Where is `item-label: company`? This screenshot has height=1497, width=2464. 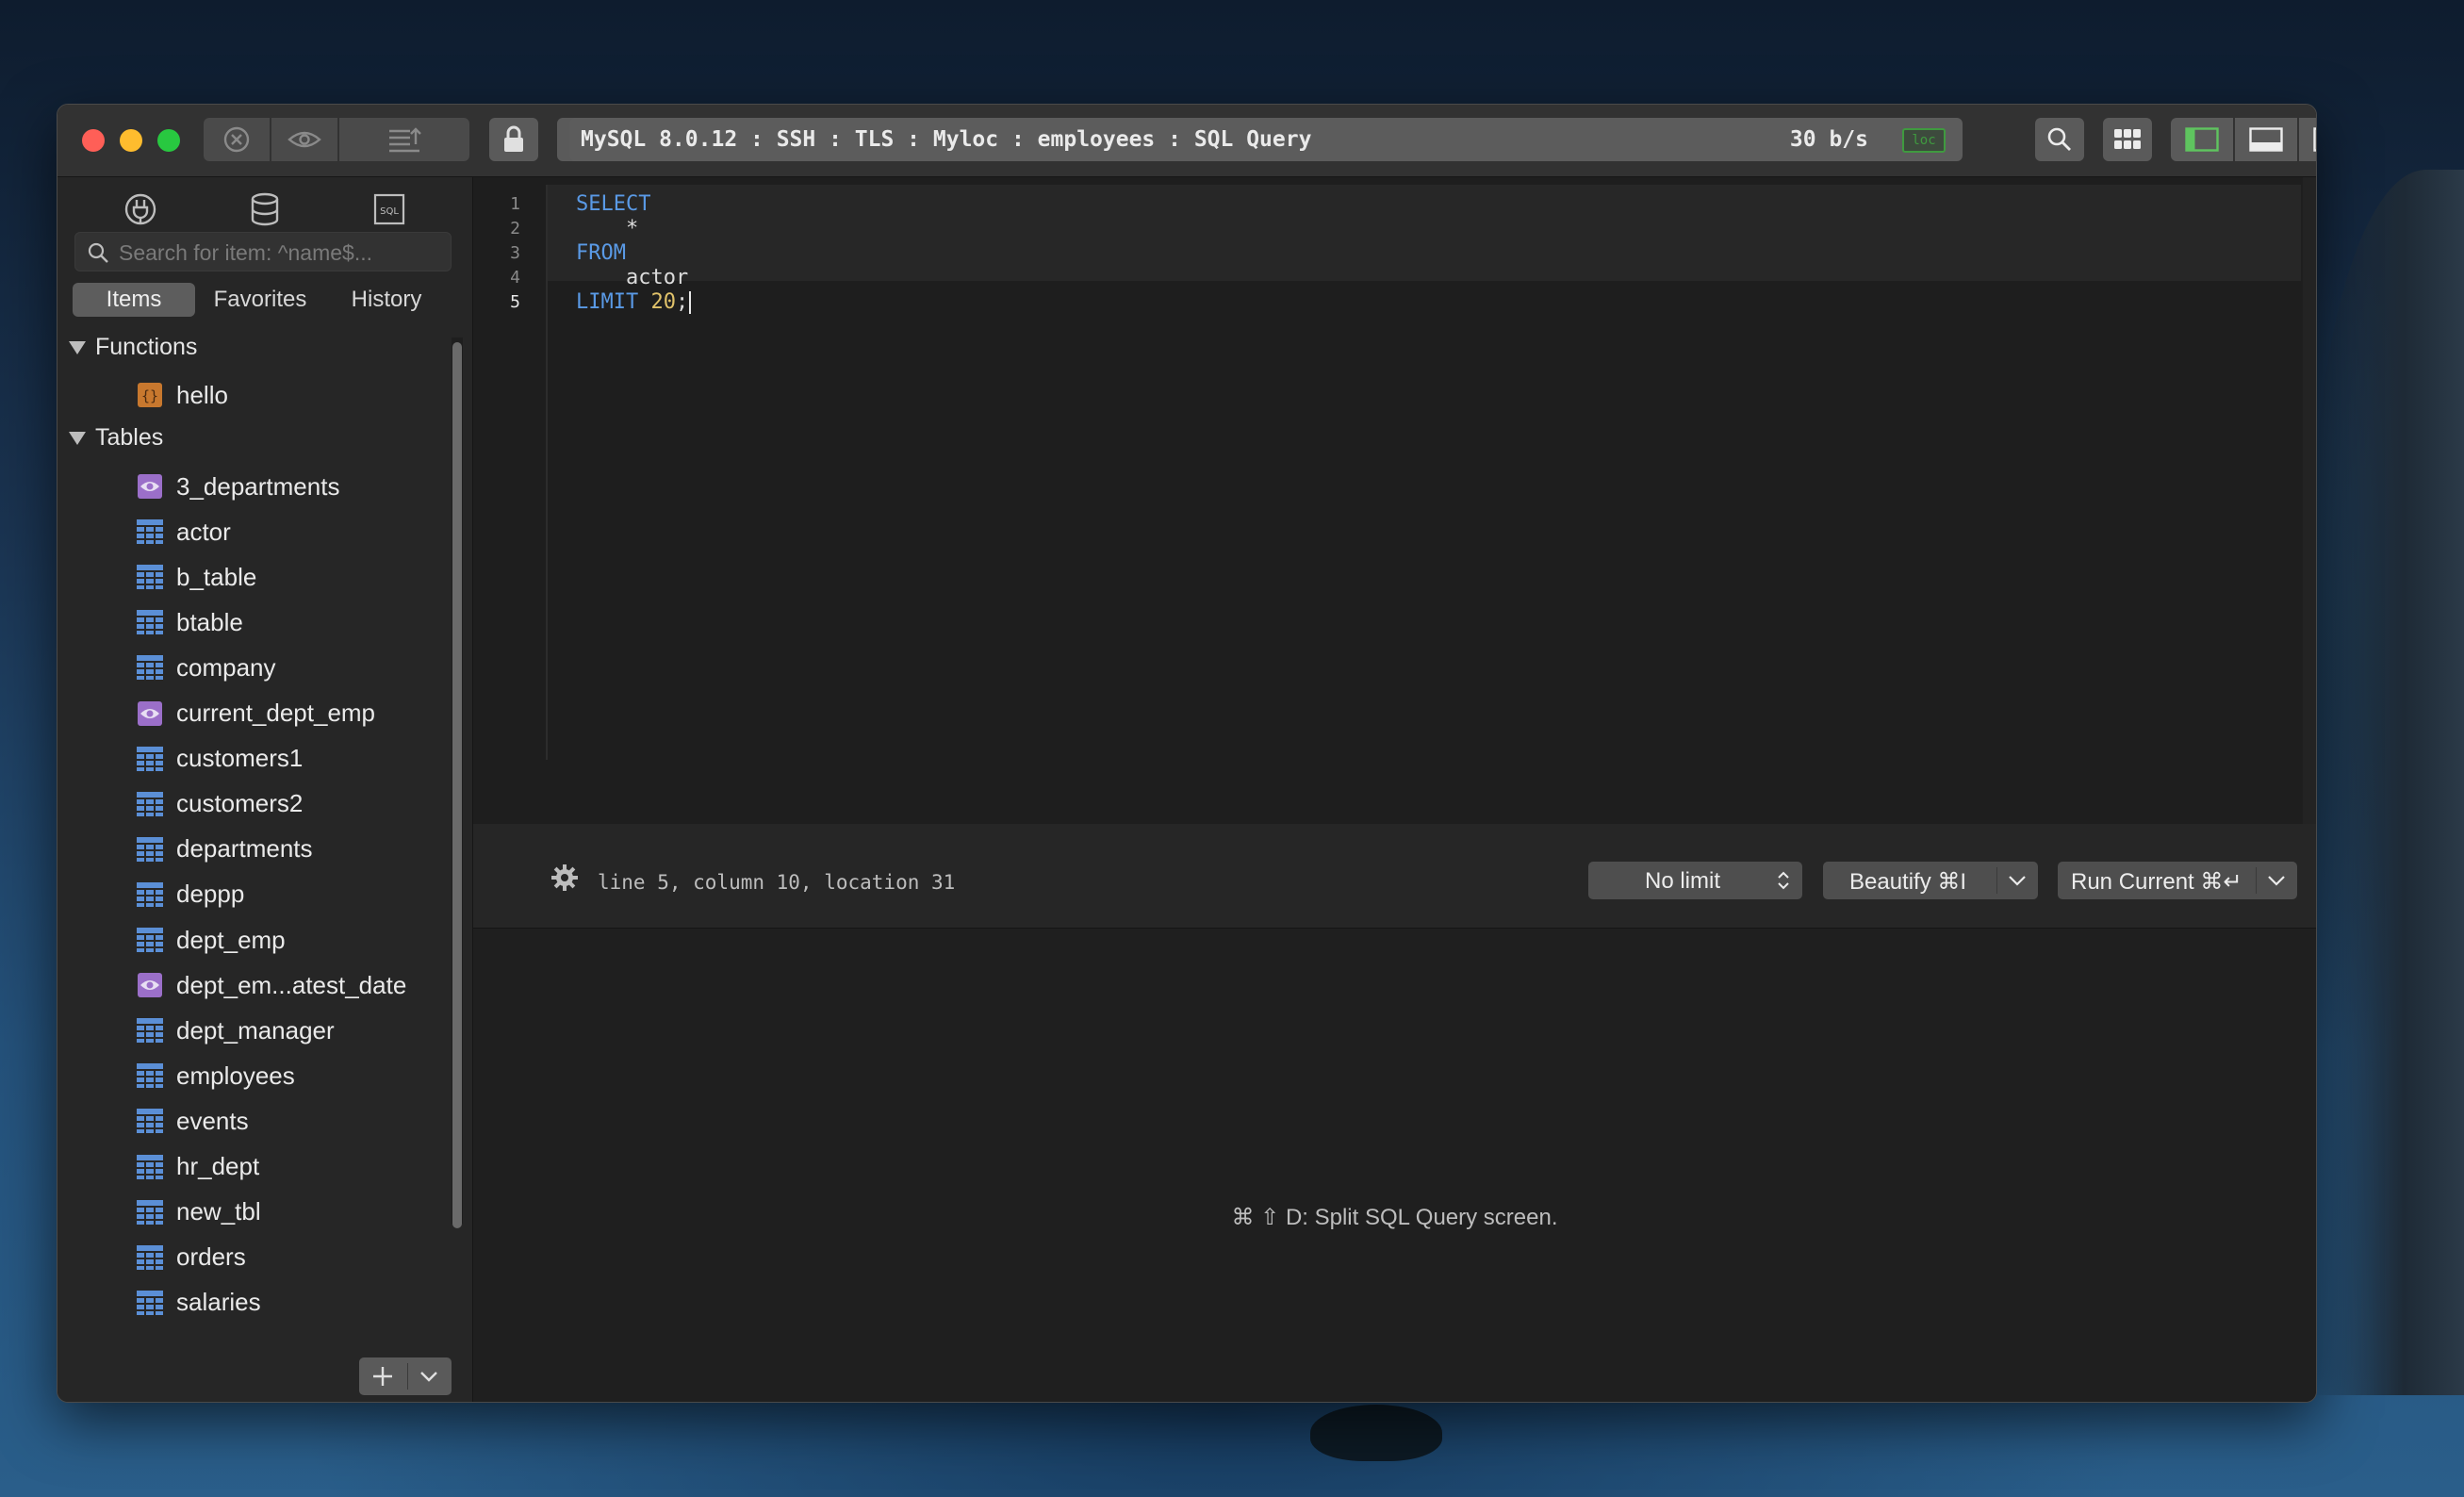 item-label: company is located at coordinates (226, 667).